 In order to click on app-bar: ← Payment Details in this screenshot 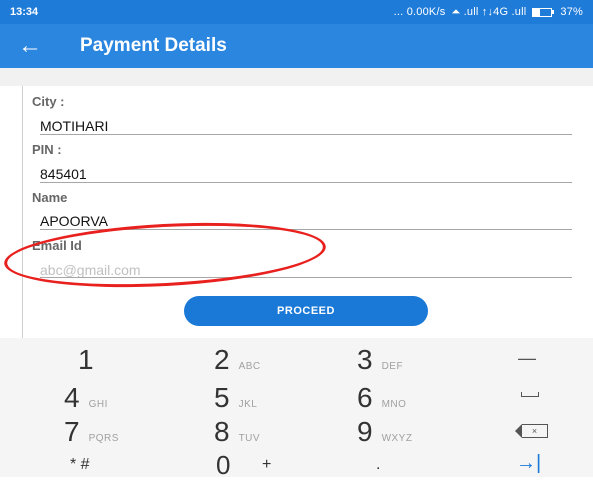, I will do `click(296, 46)`.